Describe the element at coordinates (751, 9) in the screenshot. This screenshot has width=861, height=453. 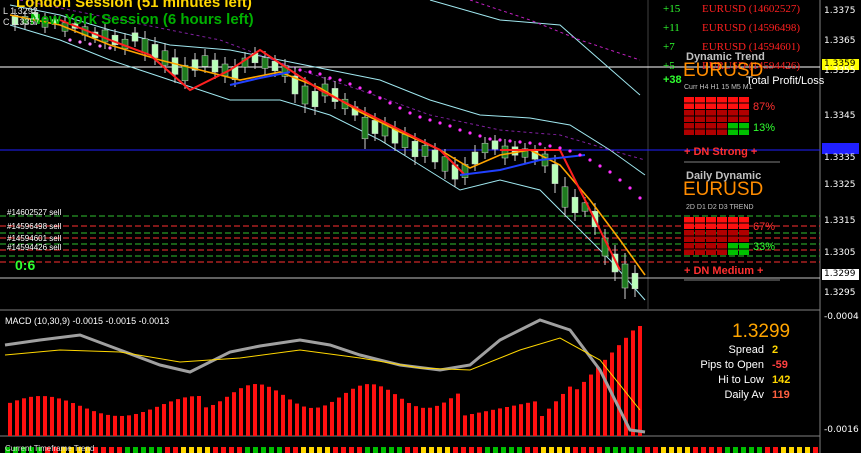
I see `order-label: EURUSD (14602527)` at that location.